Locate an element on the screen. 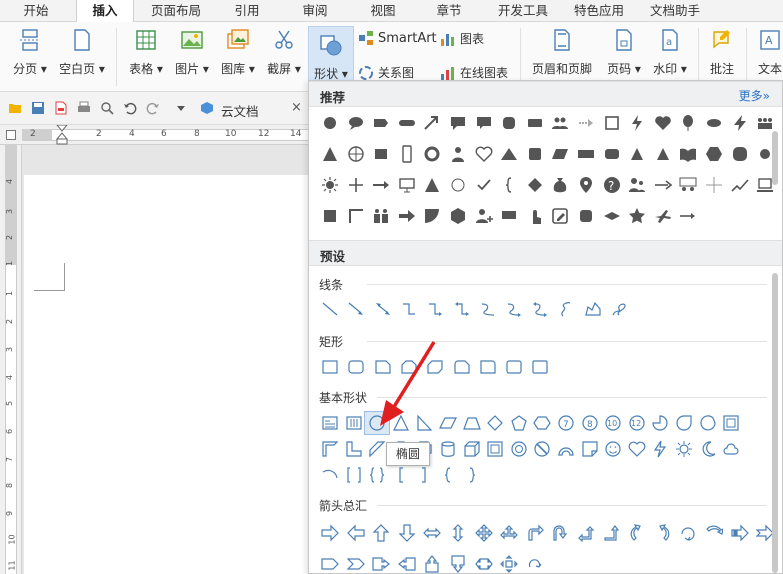 This screenshot has width=783, height=574. rounded-square-icon is located at coordinates (509, 123).